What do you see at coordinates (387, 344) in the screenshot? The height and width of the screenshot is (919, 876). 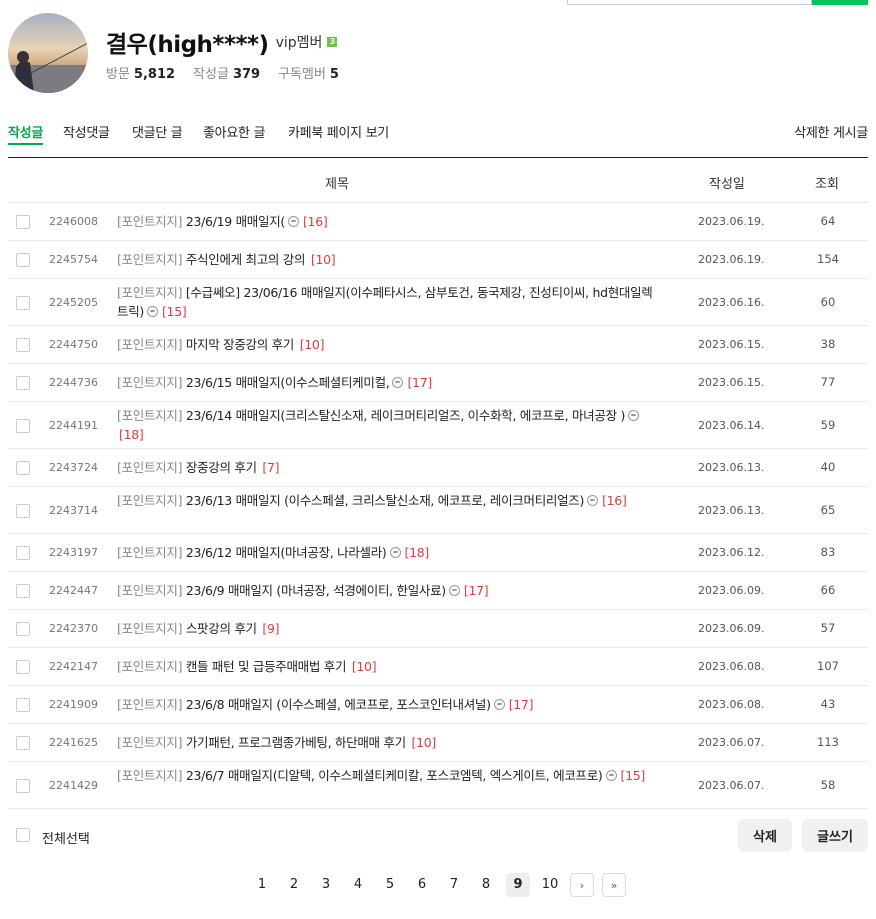 I see `post-title: [포인트지지] 마지막 장중강의 후기 [10]` at bounding box center [387, 344].